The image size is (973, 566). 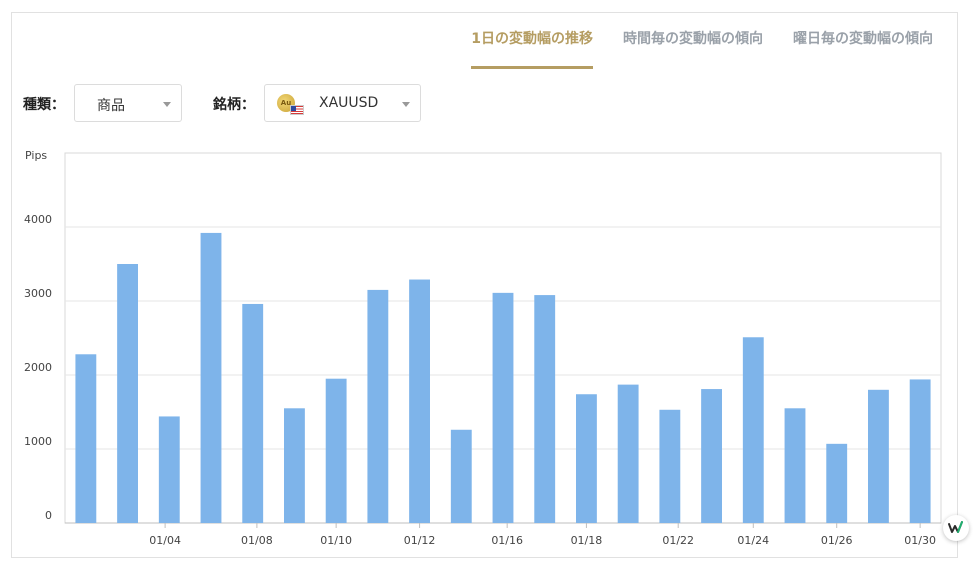 What do you see at coordinates (38, 293) in the screenshot?
I see `y-tick-label: 3000` at bounding box center [38, 293].